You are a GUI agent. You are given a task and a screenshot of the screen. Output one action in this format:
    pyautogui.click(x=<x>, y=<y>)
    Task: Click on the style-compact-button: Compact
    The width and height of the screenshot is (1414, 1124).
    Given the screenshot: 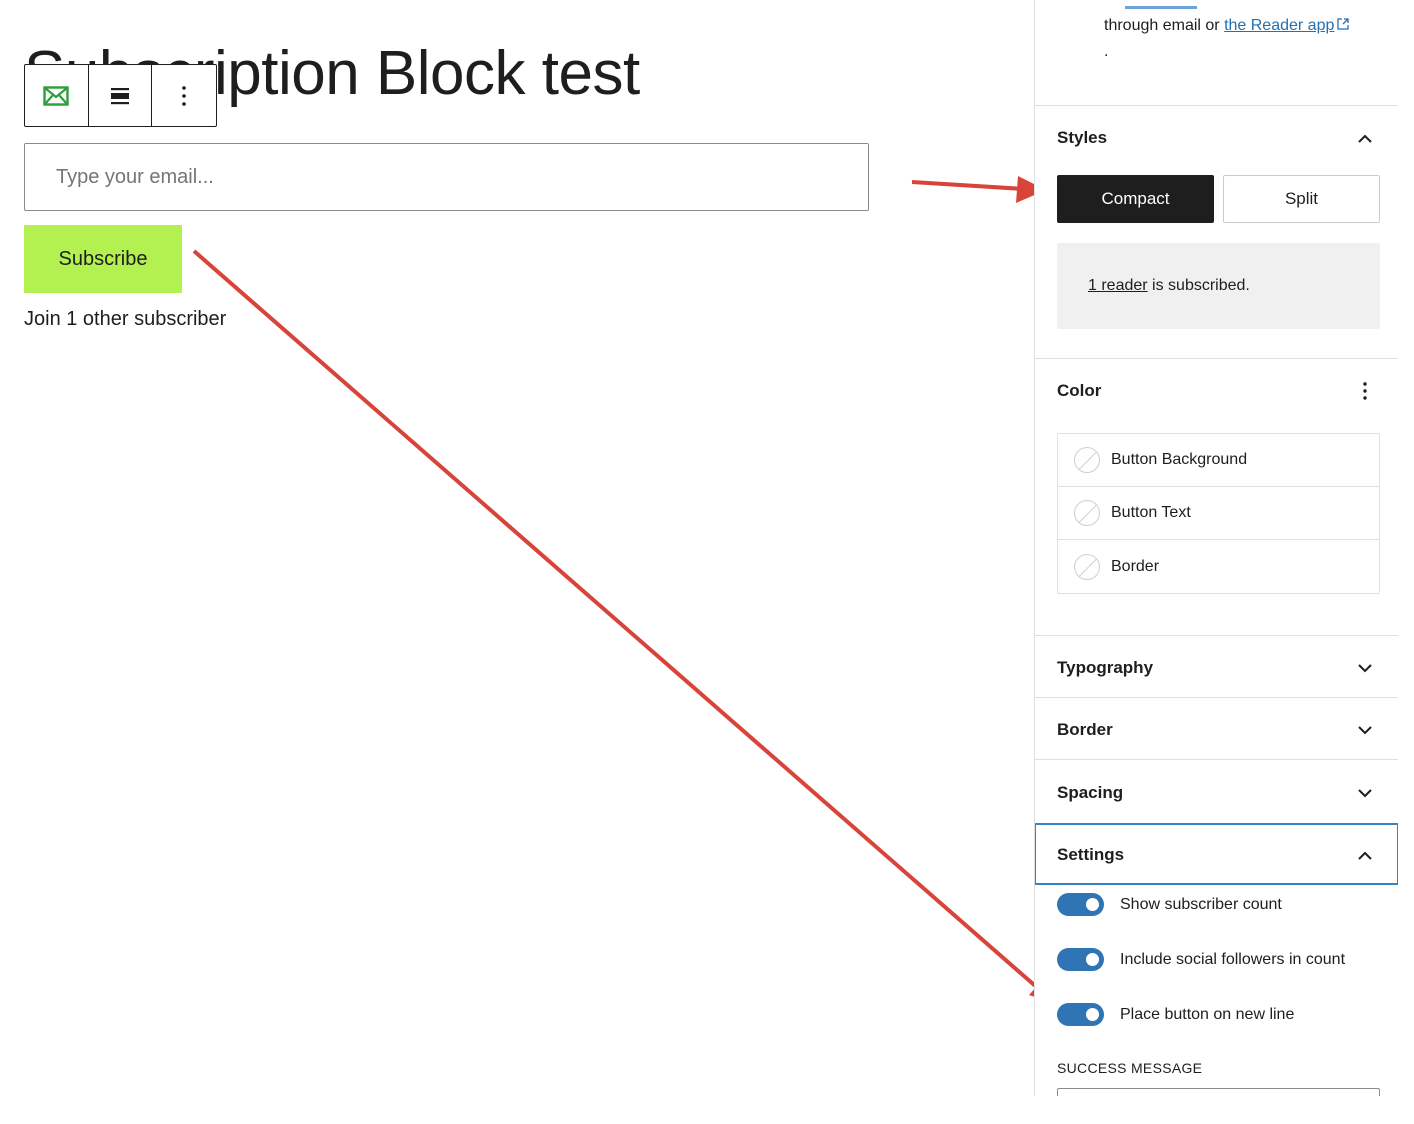 What is the action you would take?
    pyautogui.click(x=1135, y=199)
    